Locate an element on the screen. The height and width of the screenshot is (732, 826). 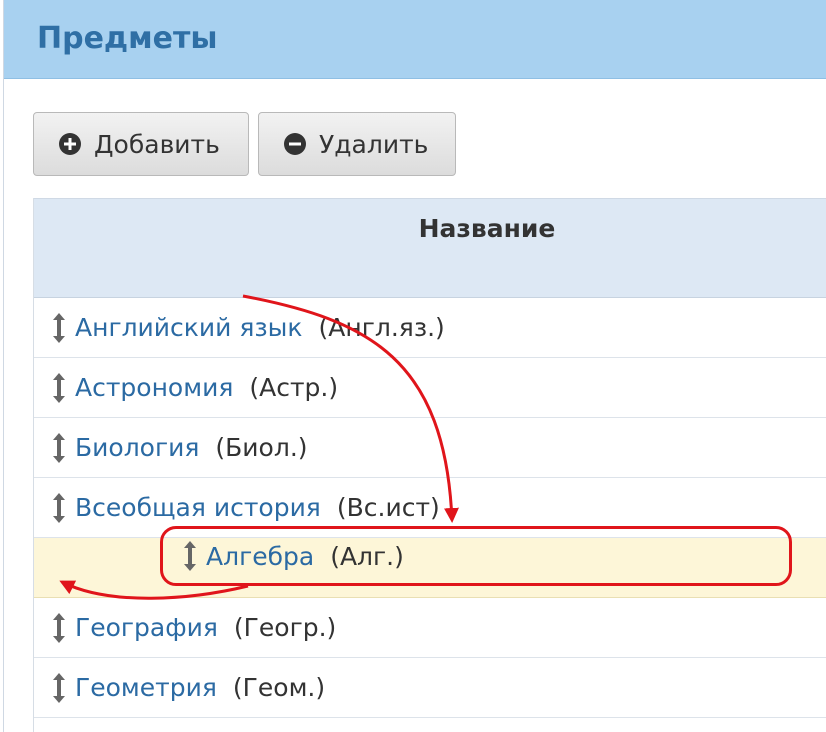
page-title: Предметы is located at coordinates (127, 38).